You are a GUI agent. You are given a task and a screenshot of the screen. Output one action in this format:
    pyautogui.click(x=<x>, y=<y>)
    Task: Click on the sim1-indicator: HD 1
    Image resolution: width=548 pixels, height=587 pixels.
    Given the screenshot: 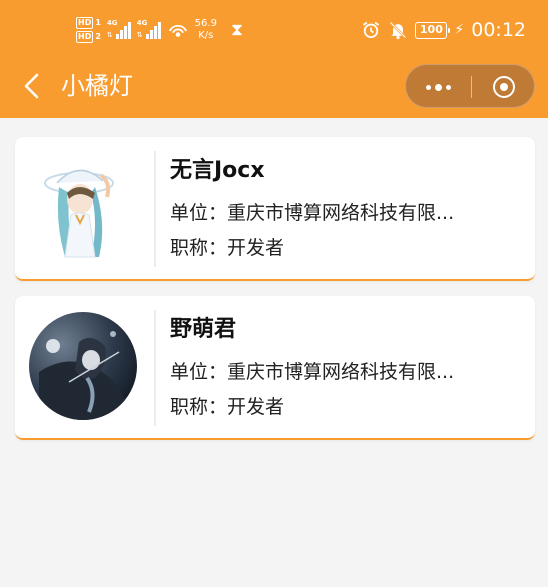 What is the action you would take?
    pyautogui.click(x=88, y=23)
    